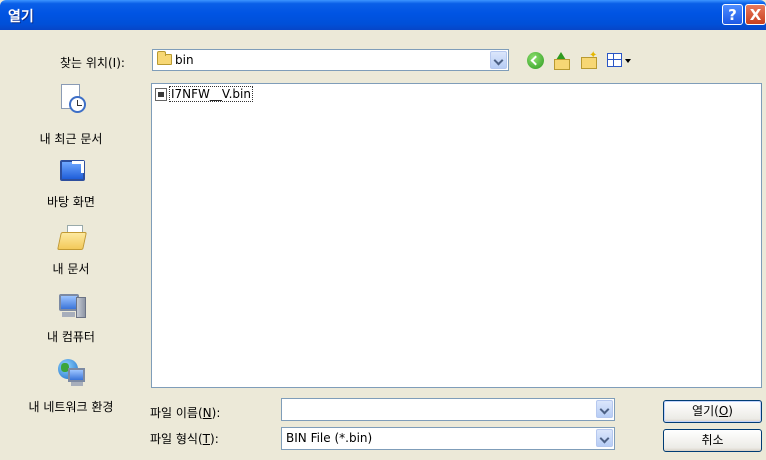 The width and height of the screenshot is (766, 460). Describe the element at coordinates (535, 60) in the screenshot. I see `back-icon` at that location.